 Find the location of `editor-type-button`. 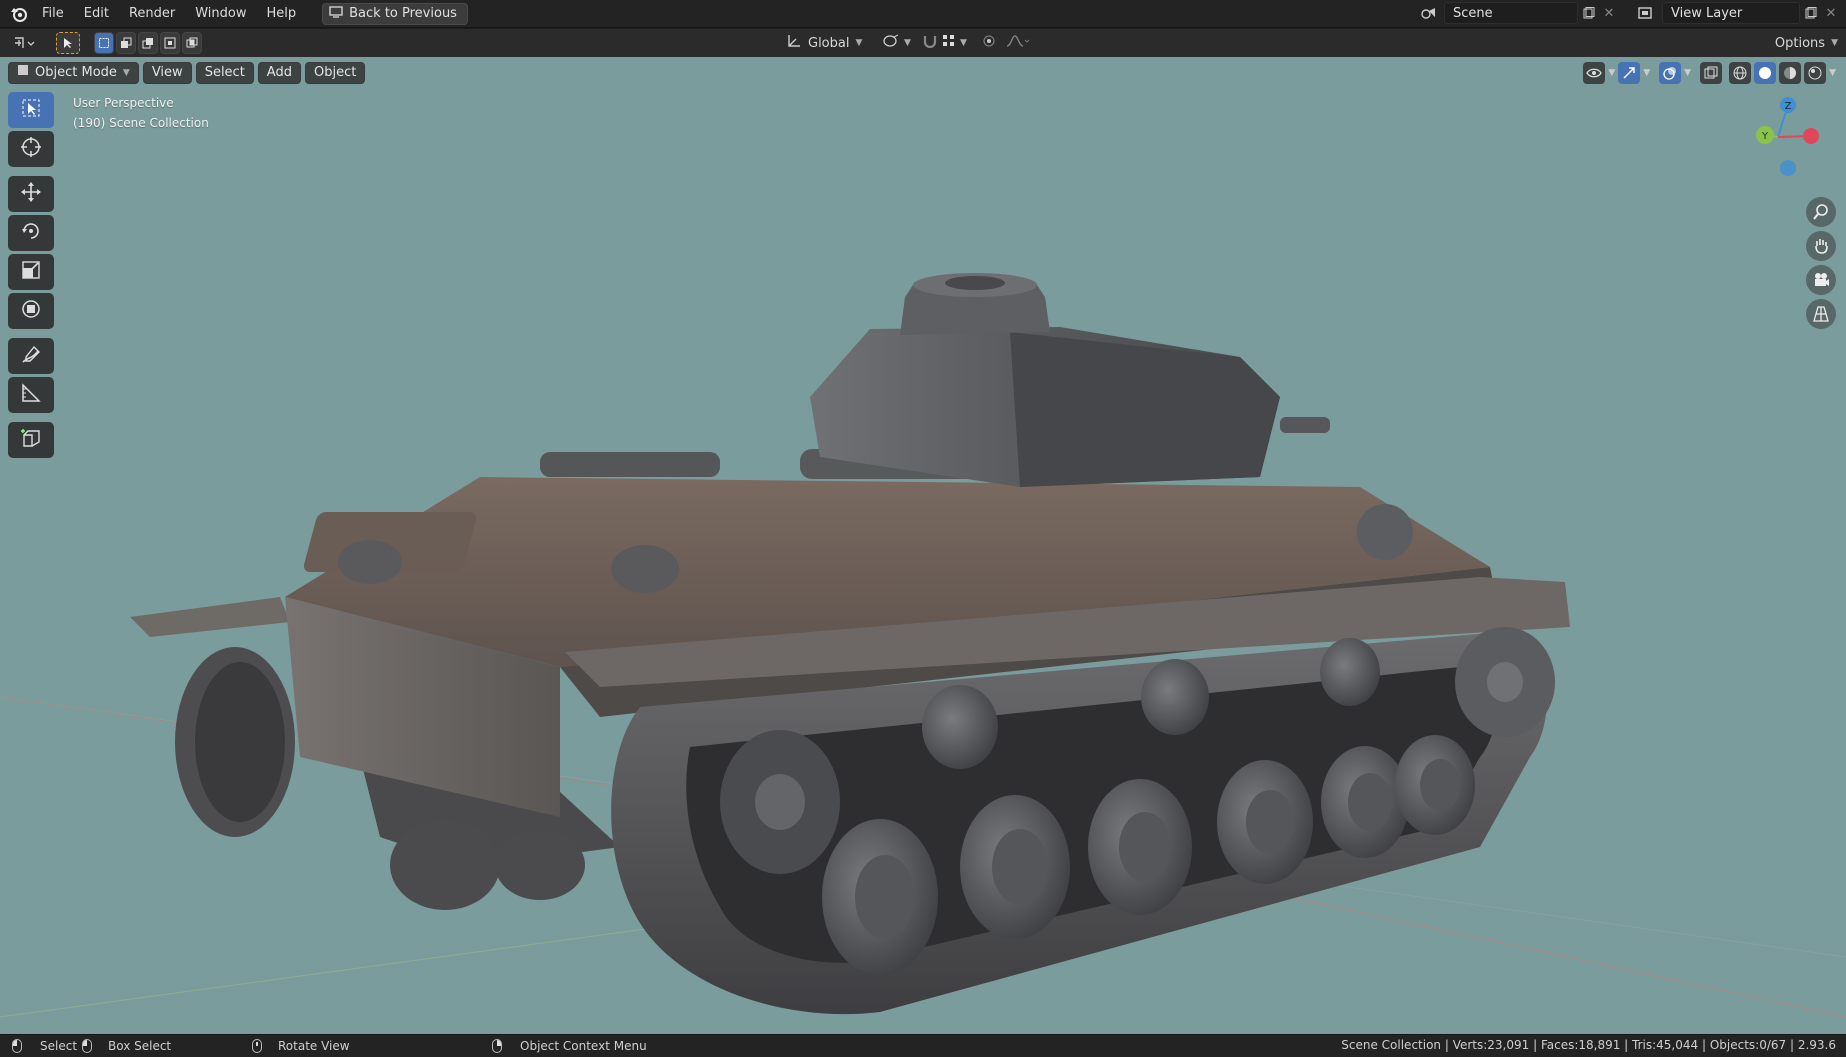

editor-type-button is located at coordinates (25, 43).